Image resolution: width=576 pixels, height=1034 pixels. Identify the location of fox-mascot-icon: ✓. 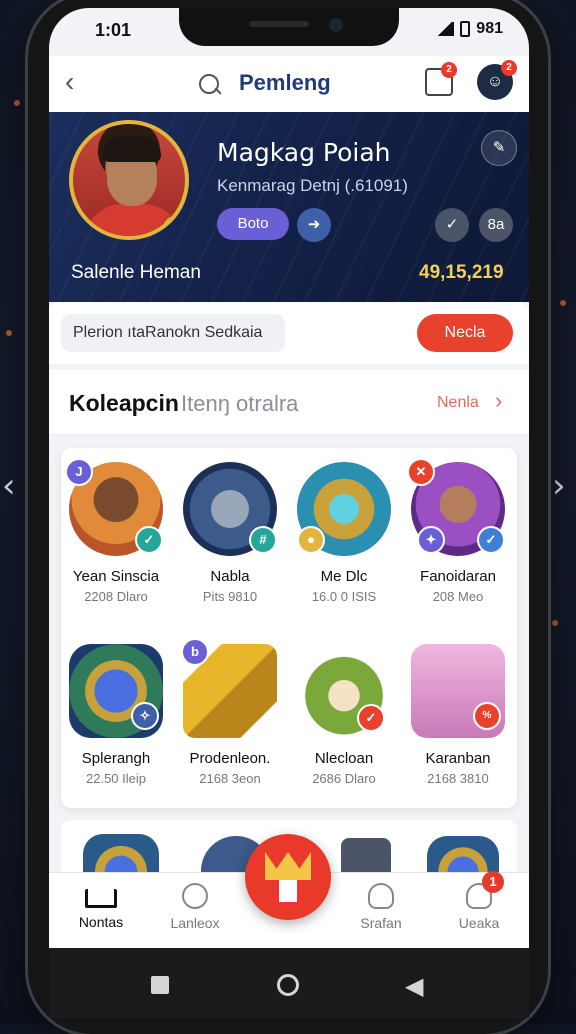
(344, 691).